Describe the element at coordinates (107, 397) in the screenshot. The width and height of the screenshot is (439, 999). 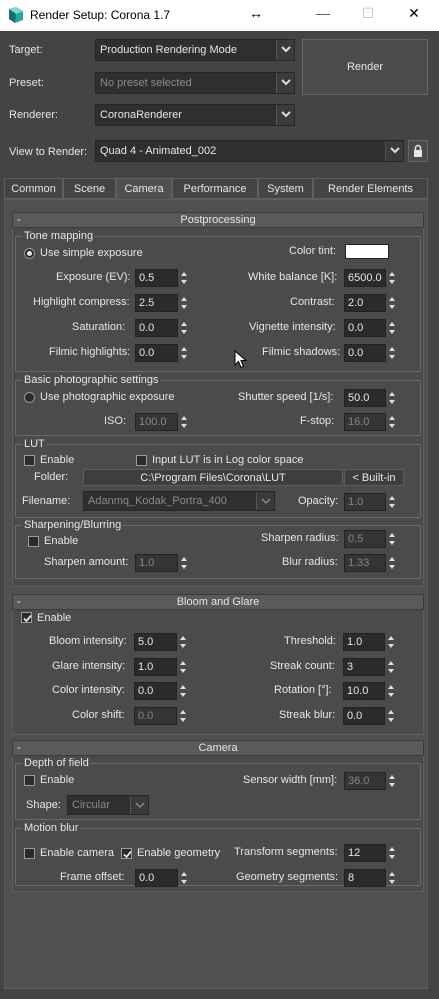
I see `photographic-exposure-label: Use photographic exposure` at that location.